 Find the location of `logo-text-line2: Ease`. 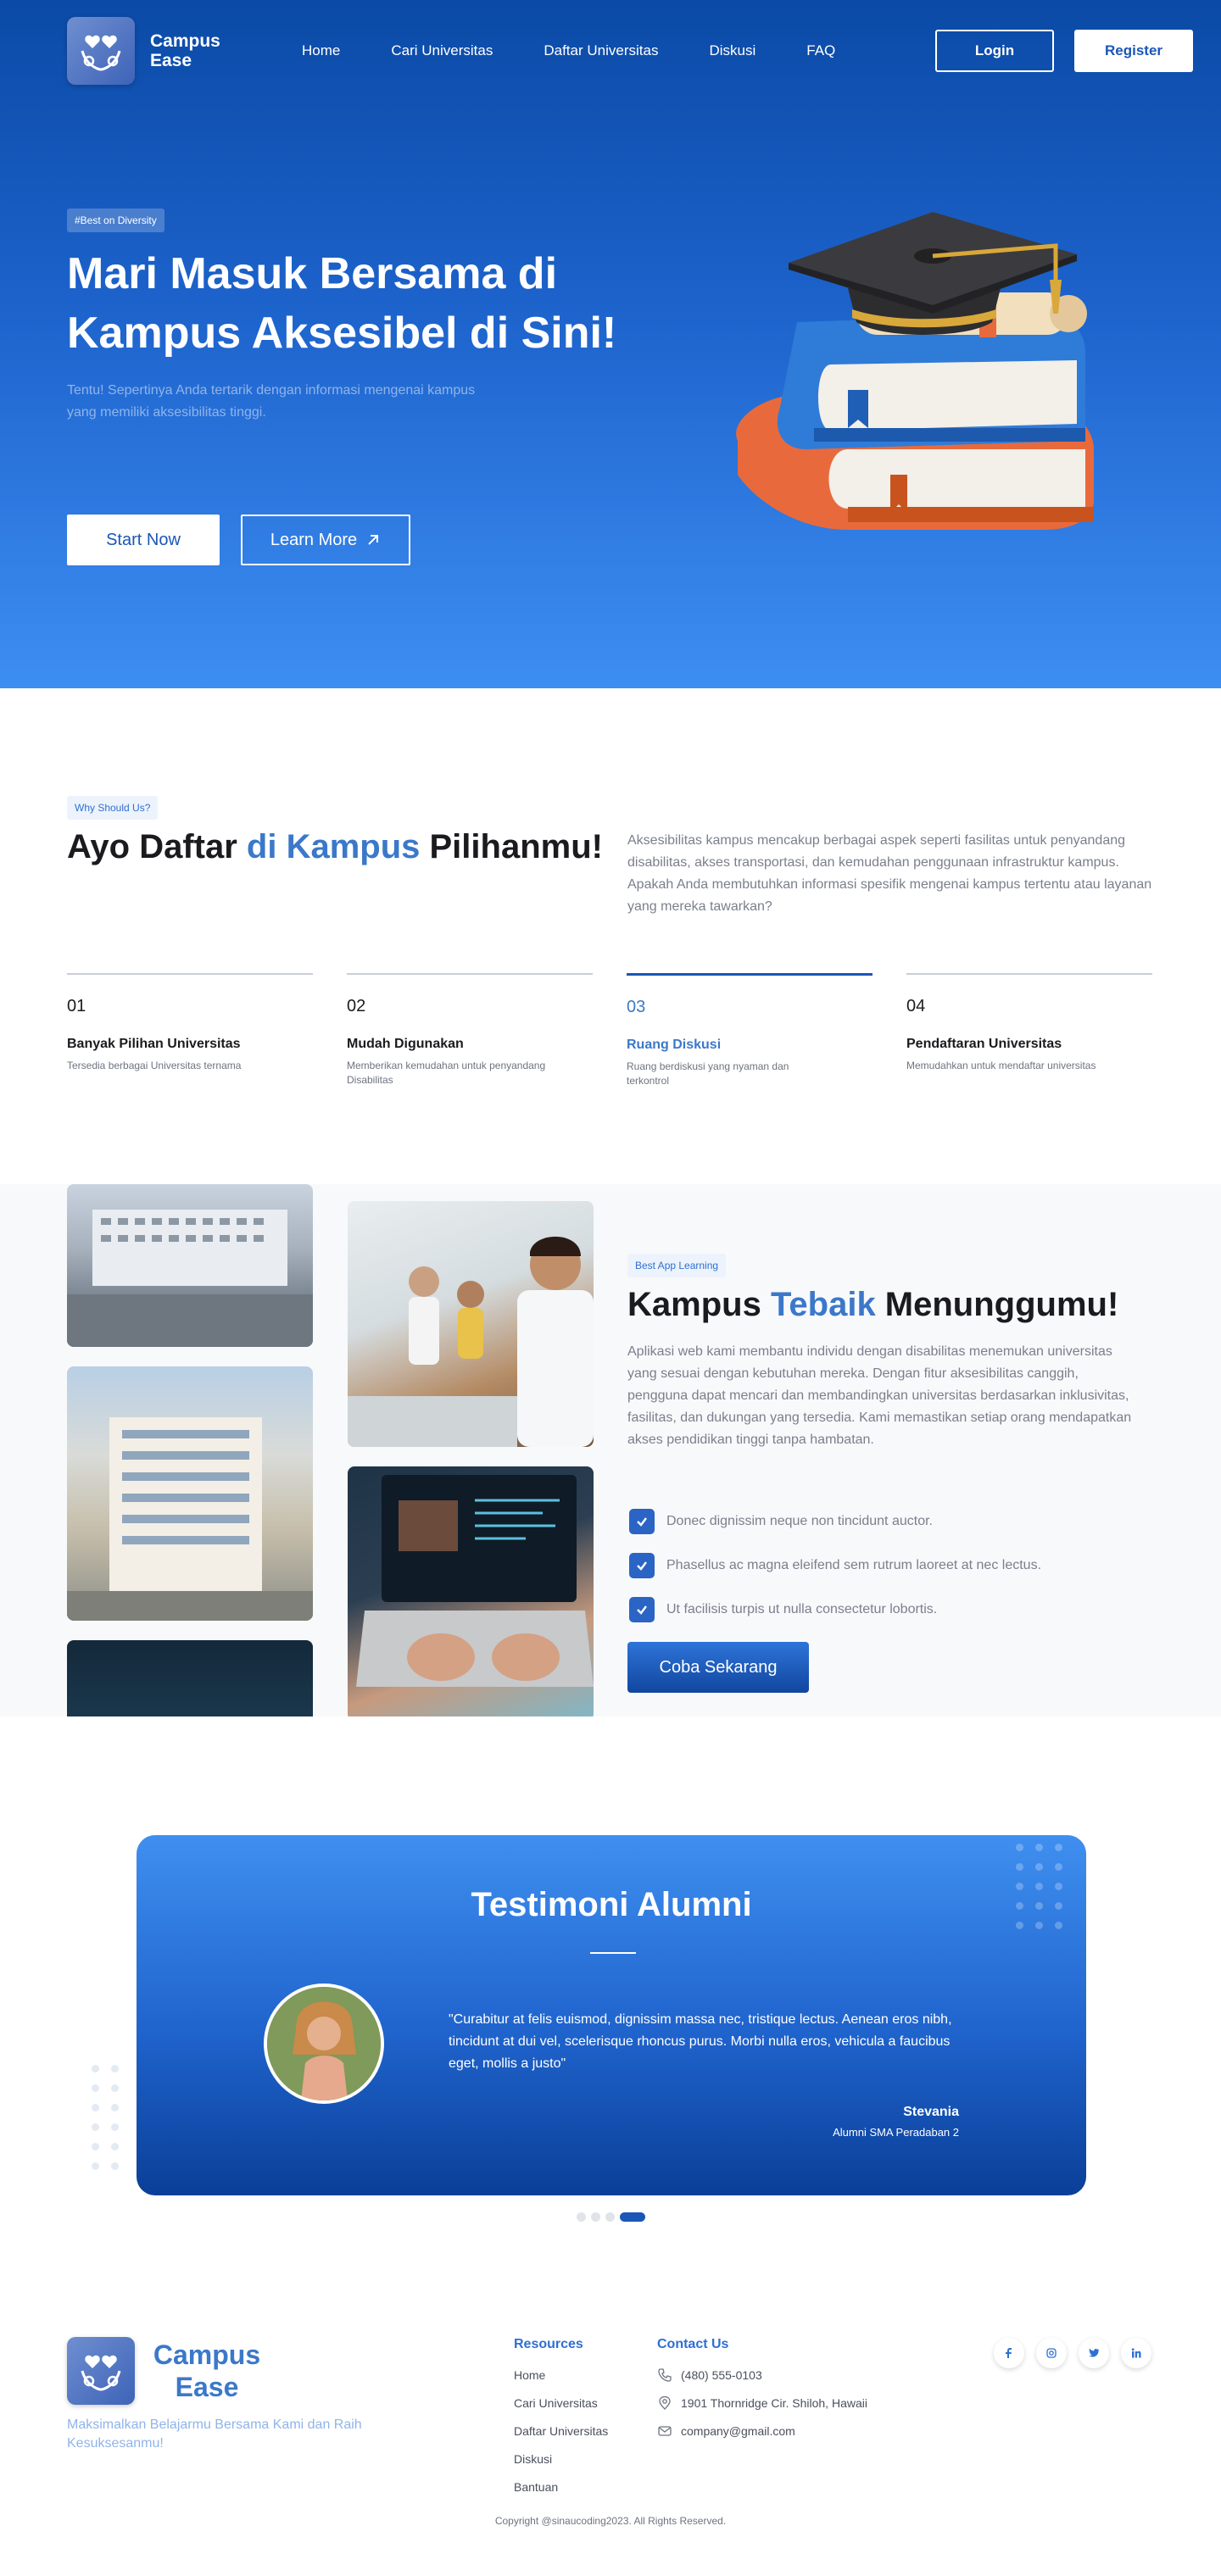

logo-text-line2: Ease is located at coordinates (171, 60).